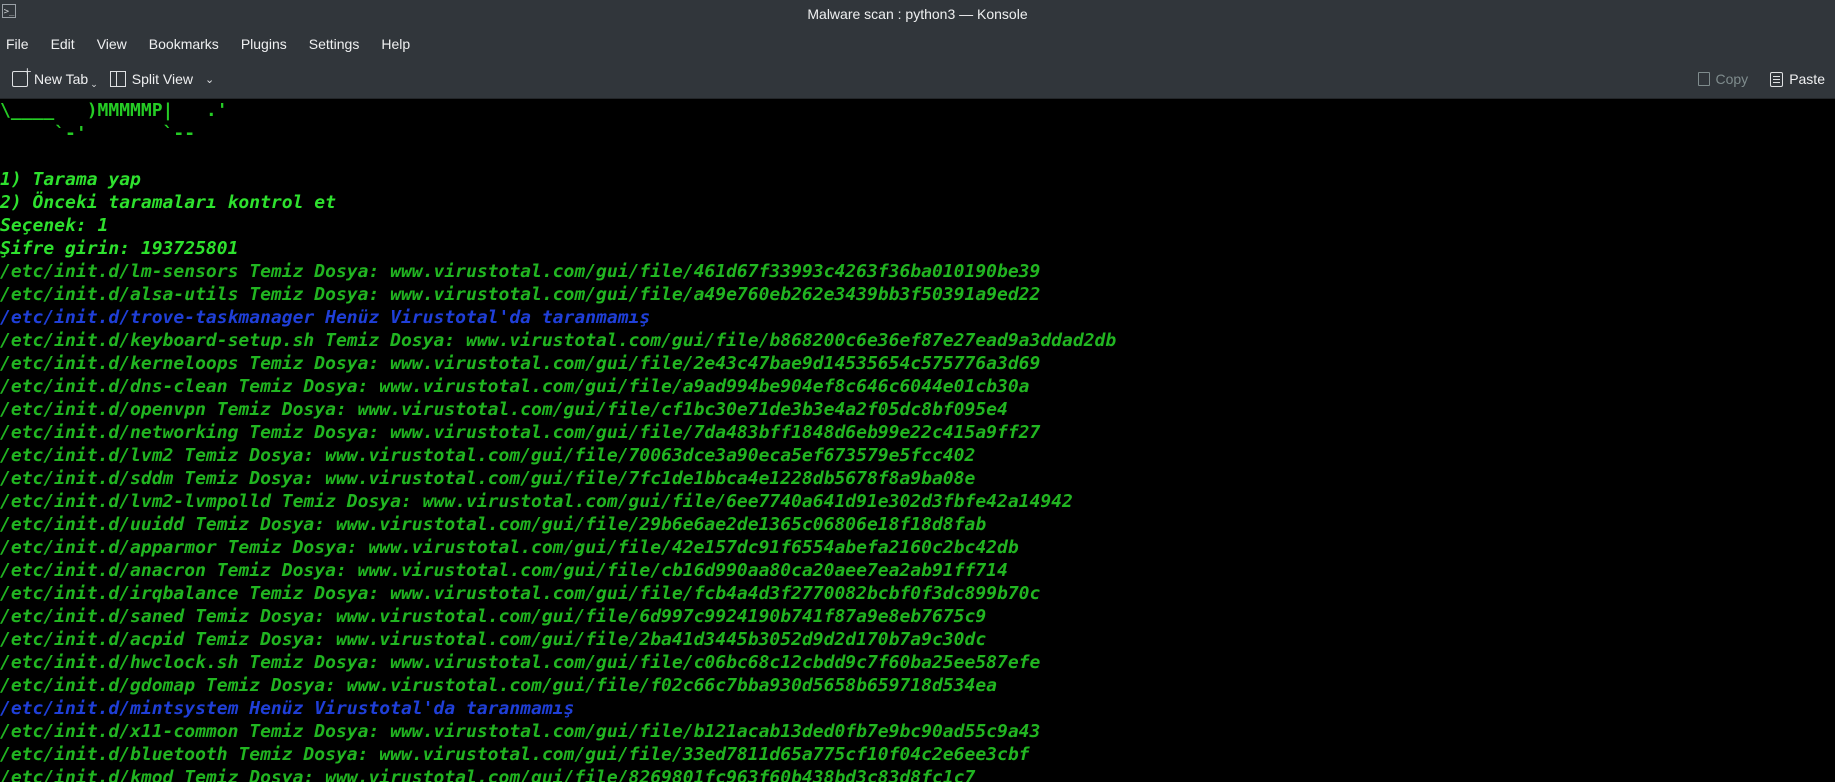 The width and height of the screenshot is (1835, 782). What do you see at coordinates (917, 79) in the screenshot?
I see `toolbar: New Tab ⌄ Split View ⌄ Copy Paste` at bounding box center [917, 79].